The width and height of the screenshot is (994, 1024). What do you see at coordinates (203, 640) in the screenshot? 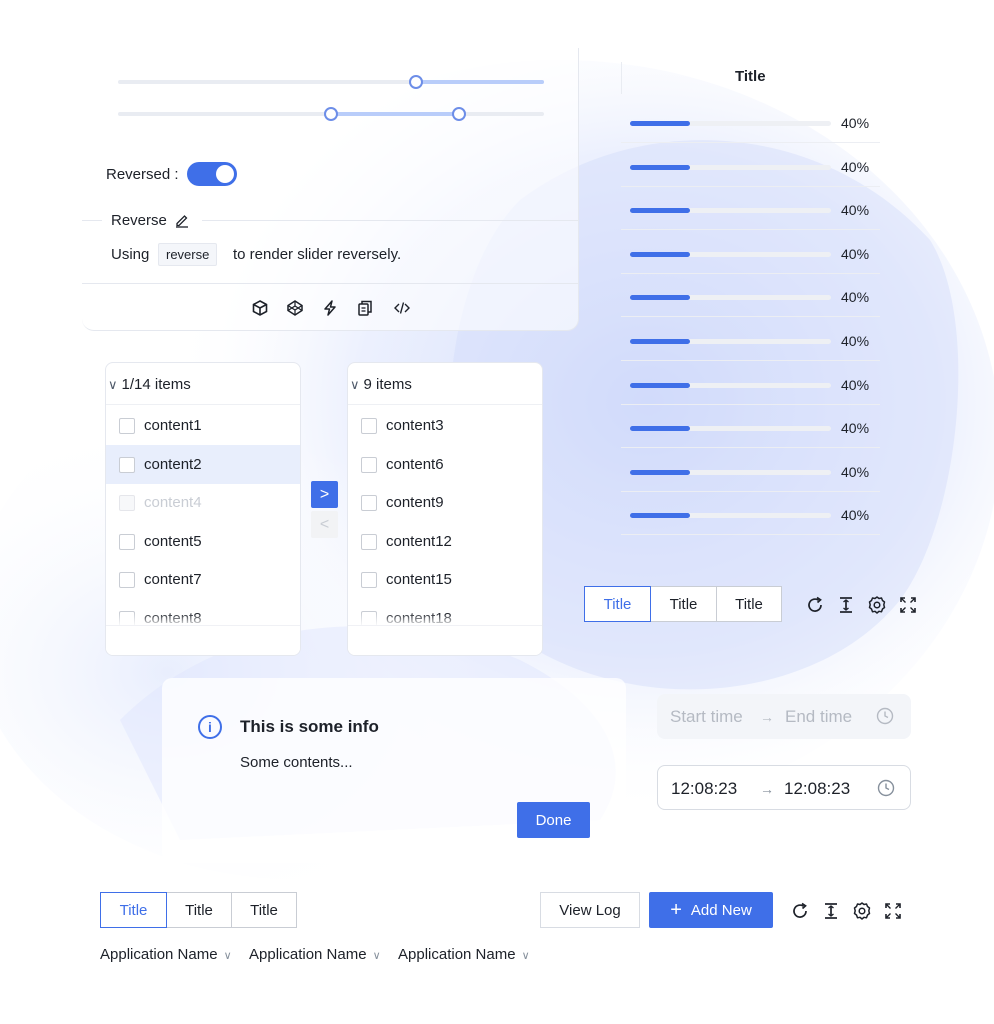
I see `transfer-source-footer` at bounding box center [203, 640].